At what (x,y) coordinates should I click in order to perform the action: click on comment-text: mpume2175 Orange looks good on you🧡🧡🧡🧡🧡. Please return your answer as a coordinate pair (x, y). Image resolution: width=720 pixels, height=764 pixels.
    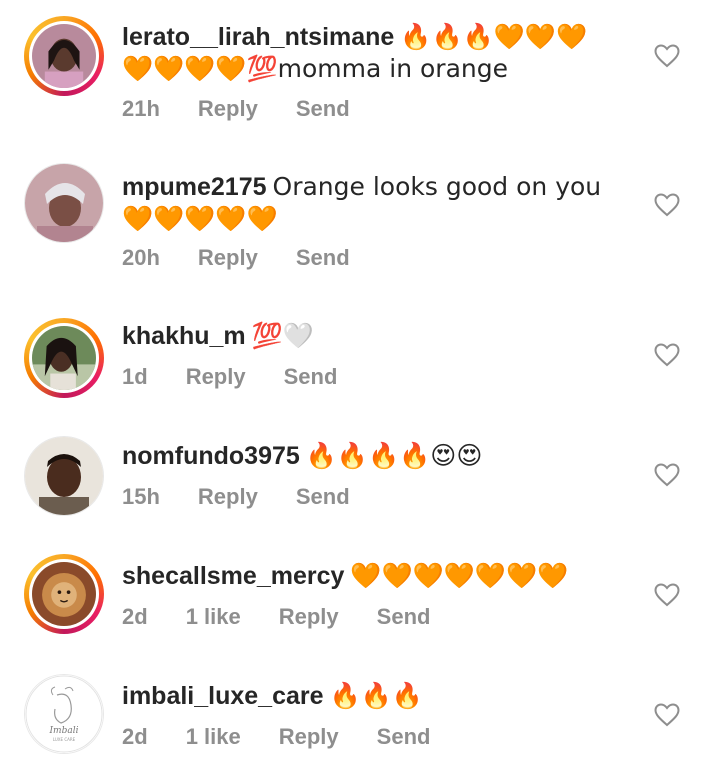
    Looking at the image, I should click on (367, 203).